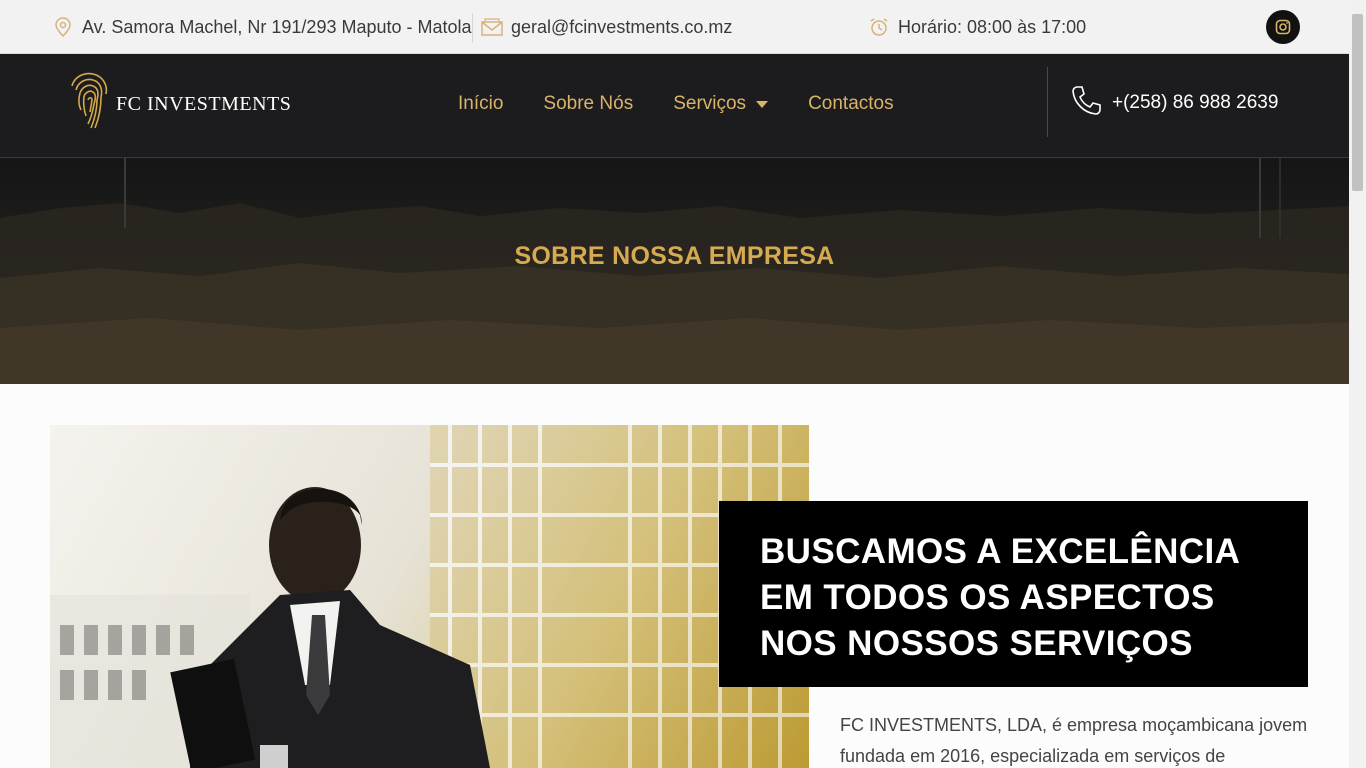  I want to click on scrollbar-thumb, so click(1357, 102).